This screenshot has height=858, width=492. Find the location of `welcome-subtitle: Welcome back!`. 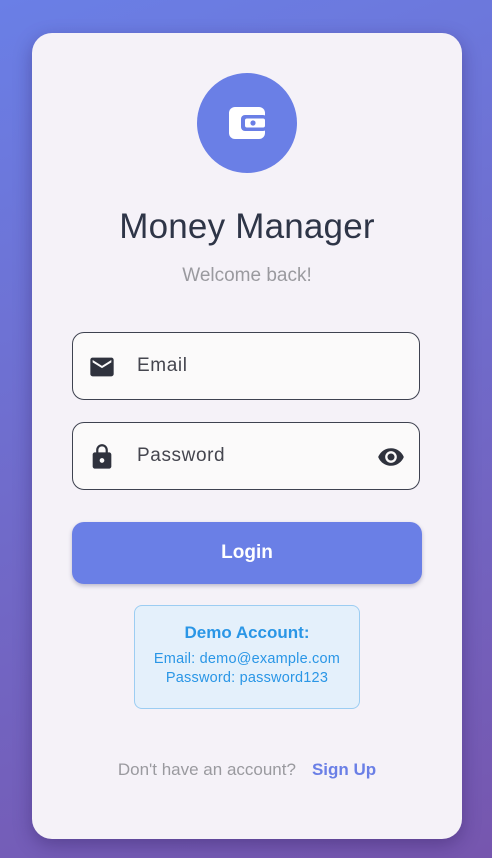

welcome-subtitle: Welcome back! is located at coordinates (247, 275).